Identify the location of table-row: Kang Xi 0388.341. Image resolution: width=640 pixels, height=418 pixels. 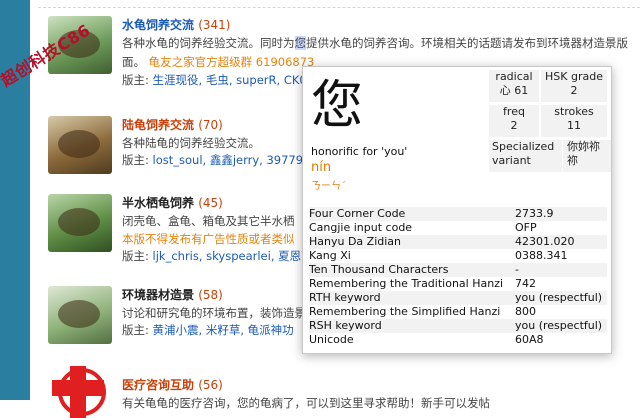
(458, 256).